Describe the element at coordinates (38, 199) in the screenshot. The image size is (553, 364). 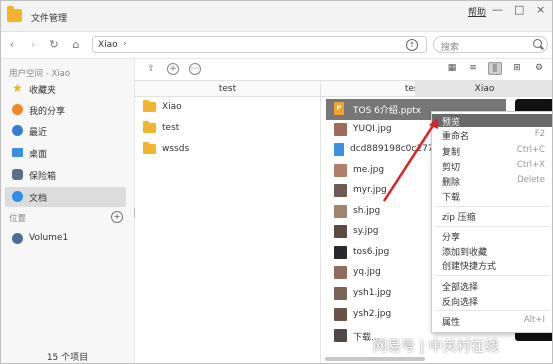
I see `sidebar-item-label: 文档` at that location.